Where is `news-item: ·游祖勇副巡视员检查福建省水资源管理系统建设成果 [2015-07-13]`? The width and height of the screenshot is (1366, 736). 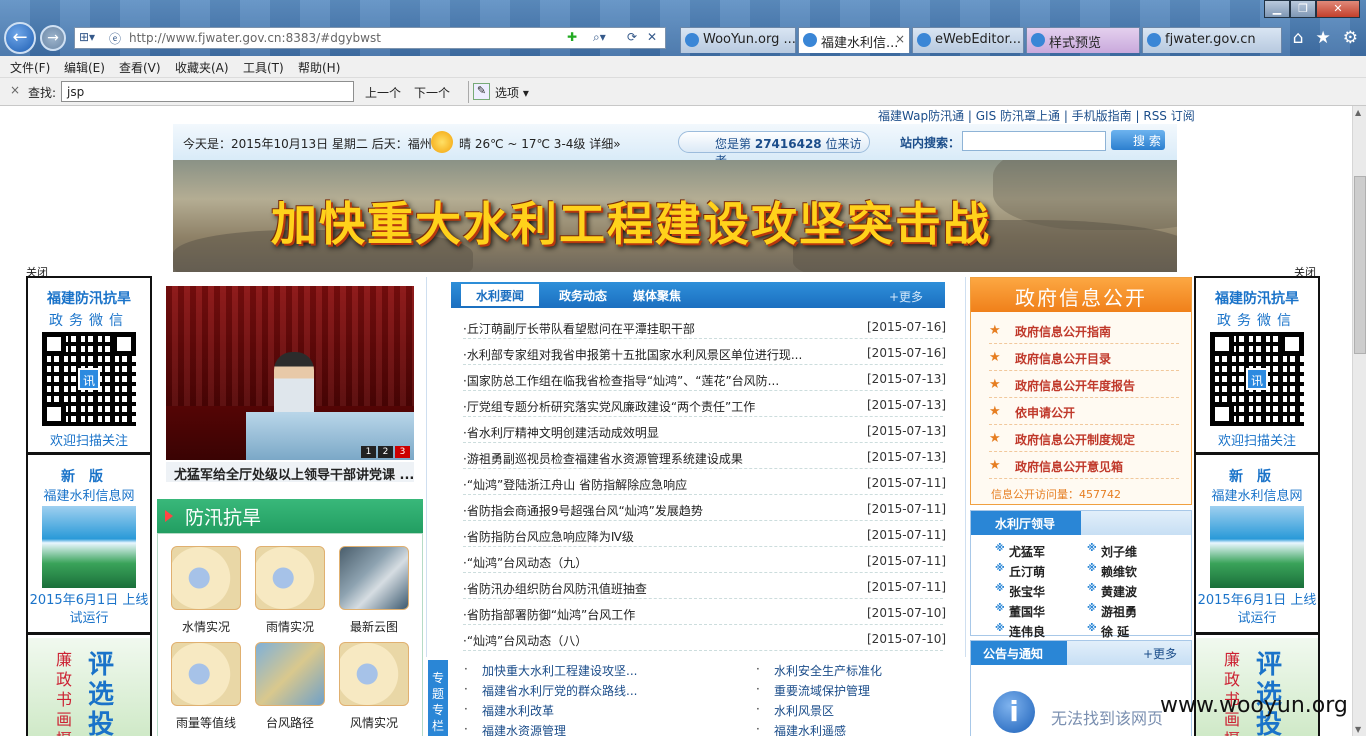 news-item: ·游祖勇副巡视员检查福建省水资源管理系统建设成果 [2015-07-13] is located at coordinates (704, 456).